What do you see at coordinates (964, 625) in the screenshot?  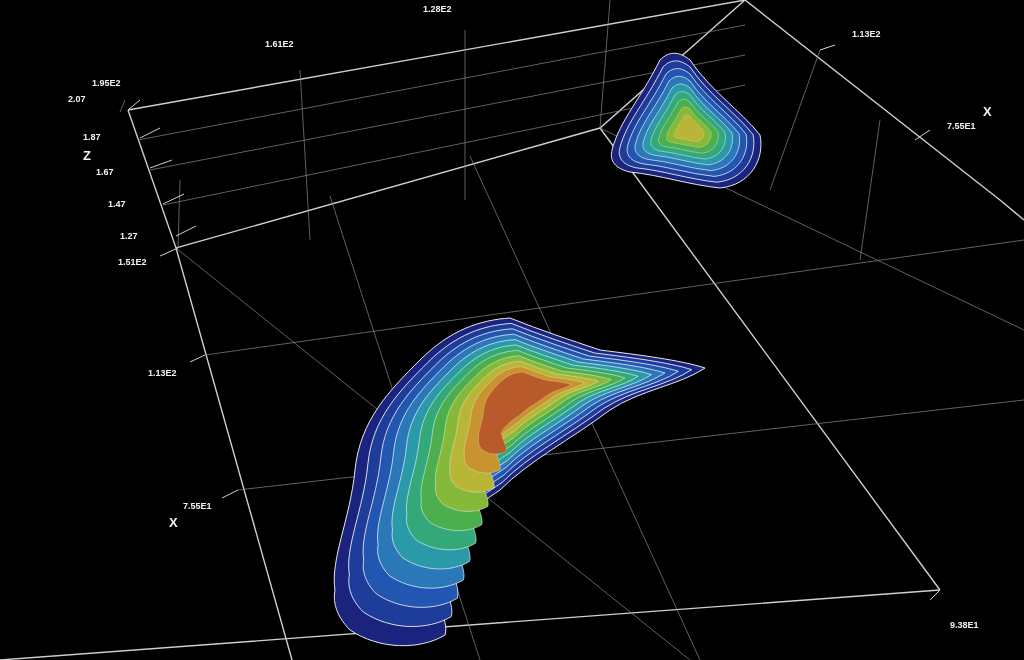 I see `tick-label: 9.38E1` at bounding box center [964, 625].